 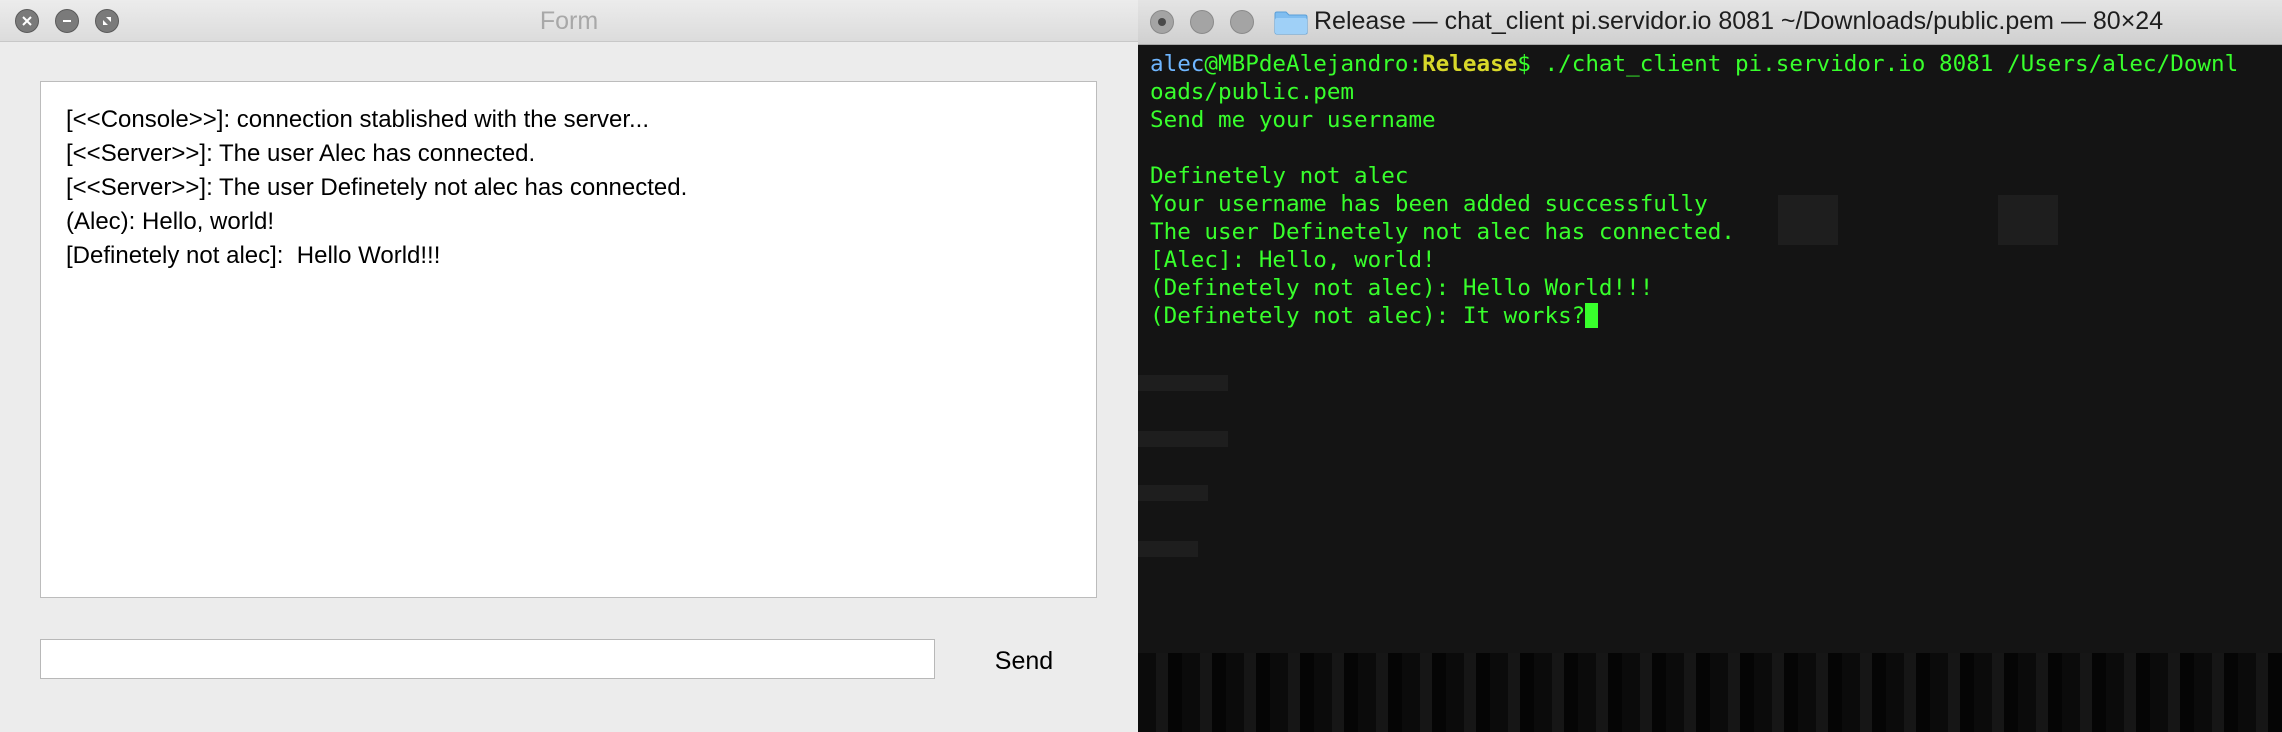 I want to click on window-title: Form, so click(x=569, y=21).